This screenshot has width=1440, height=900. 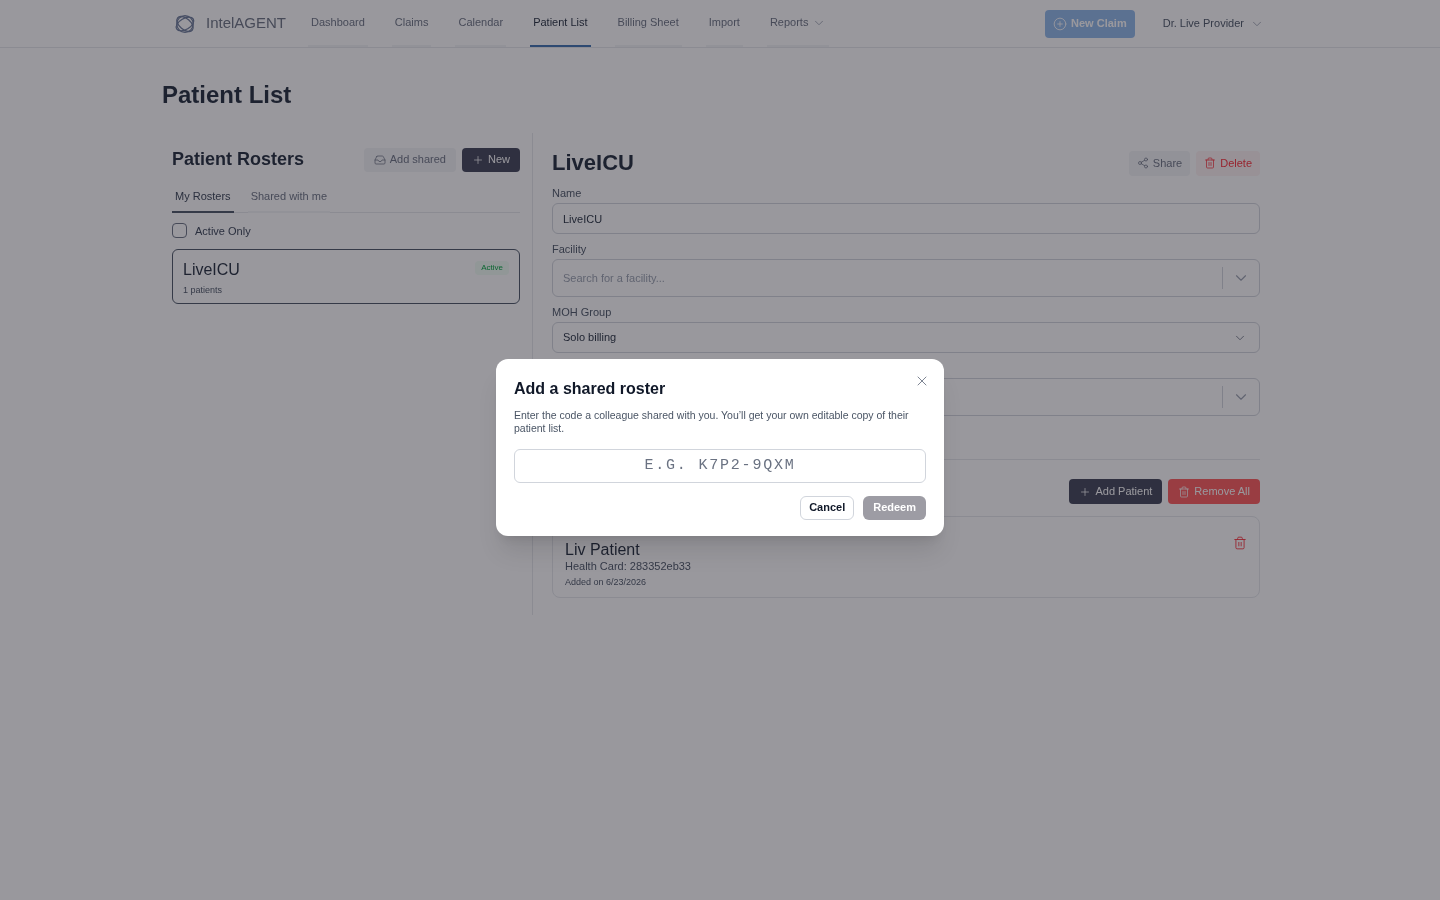 I want to click on text-input: LiveICU, so click(x=906, y=218).